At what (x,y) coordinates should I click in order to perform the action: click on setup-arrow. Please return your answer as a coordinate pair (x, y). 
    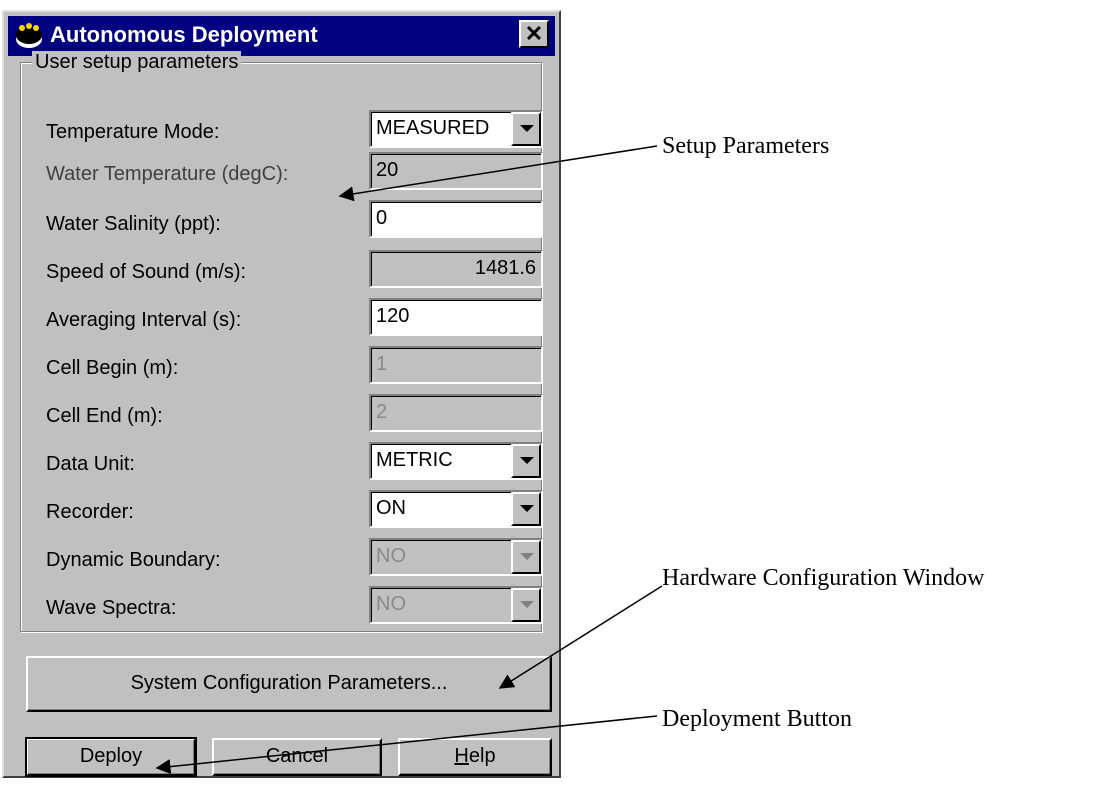
    Looking at the image, I should click on (498, 173).